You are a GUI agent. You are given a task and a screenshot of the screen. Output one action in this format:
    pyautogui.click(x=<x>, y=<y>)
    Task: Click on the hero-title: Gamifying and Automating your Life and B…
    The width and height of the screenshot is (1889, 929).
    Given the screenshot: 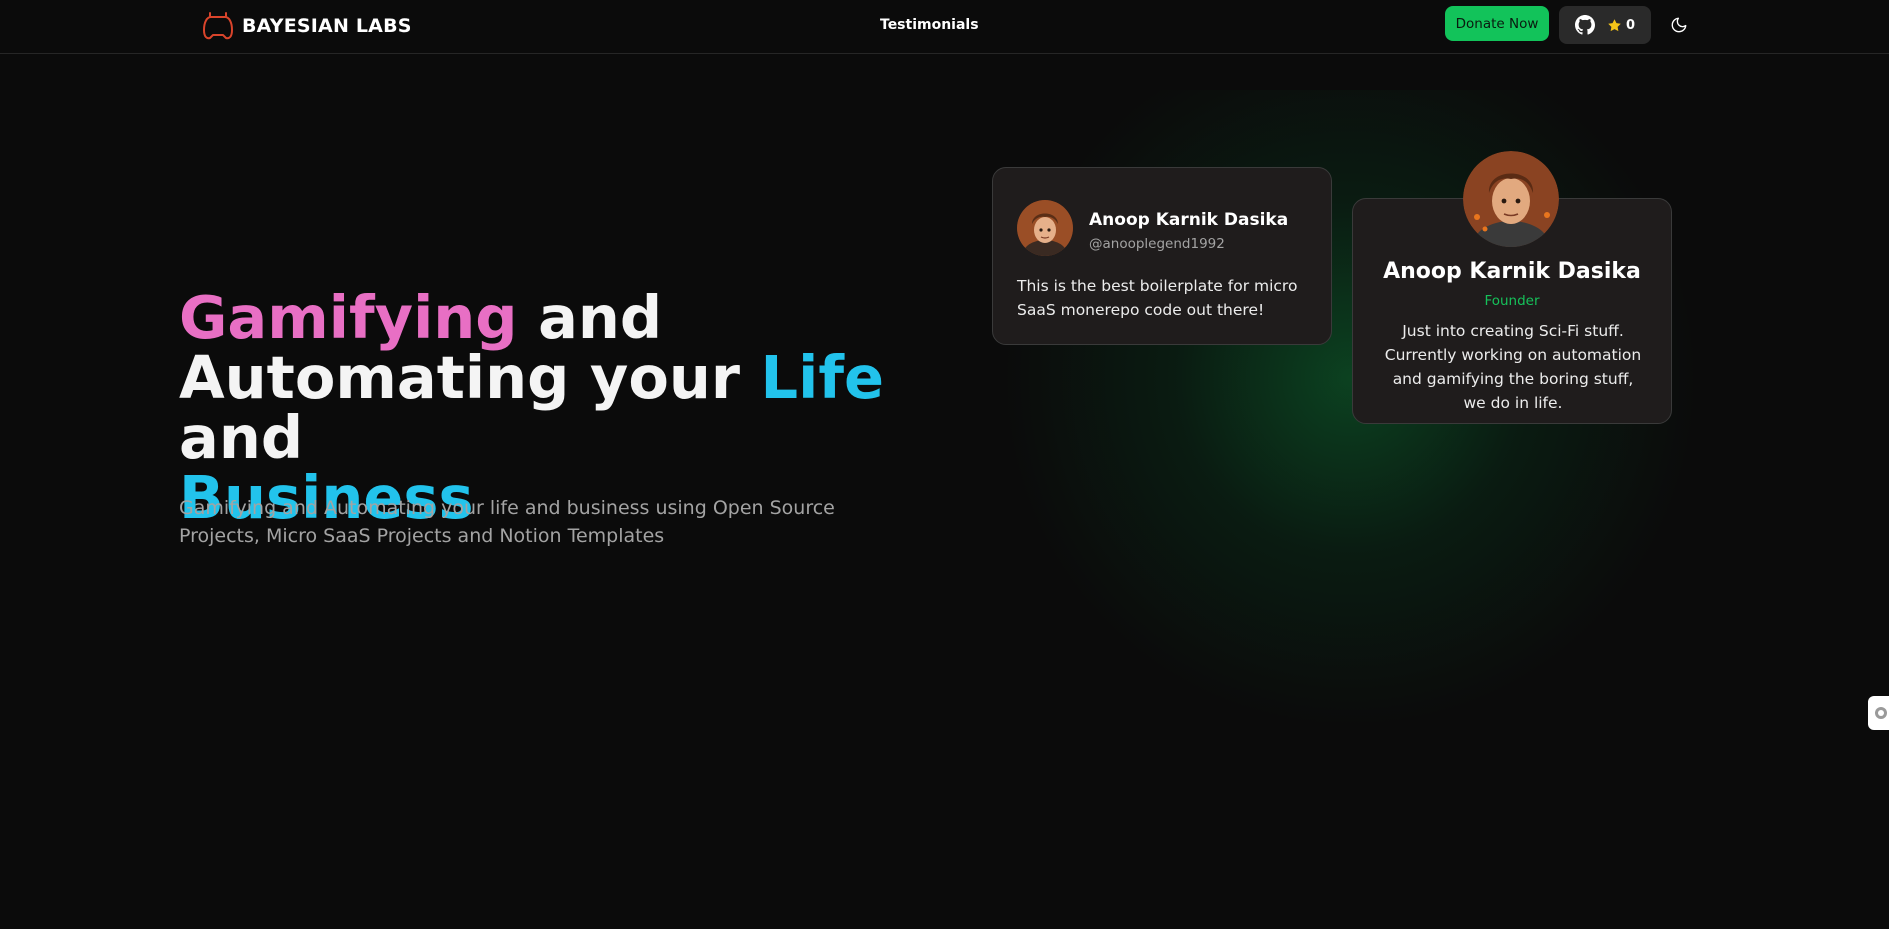 What is the action you would take?
    pyautogui.click(x=559, y=408)
    